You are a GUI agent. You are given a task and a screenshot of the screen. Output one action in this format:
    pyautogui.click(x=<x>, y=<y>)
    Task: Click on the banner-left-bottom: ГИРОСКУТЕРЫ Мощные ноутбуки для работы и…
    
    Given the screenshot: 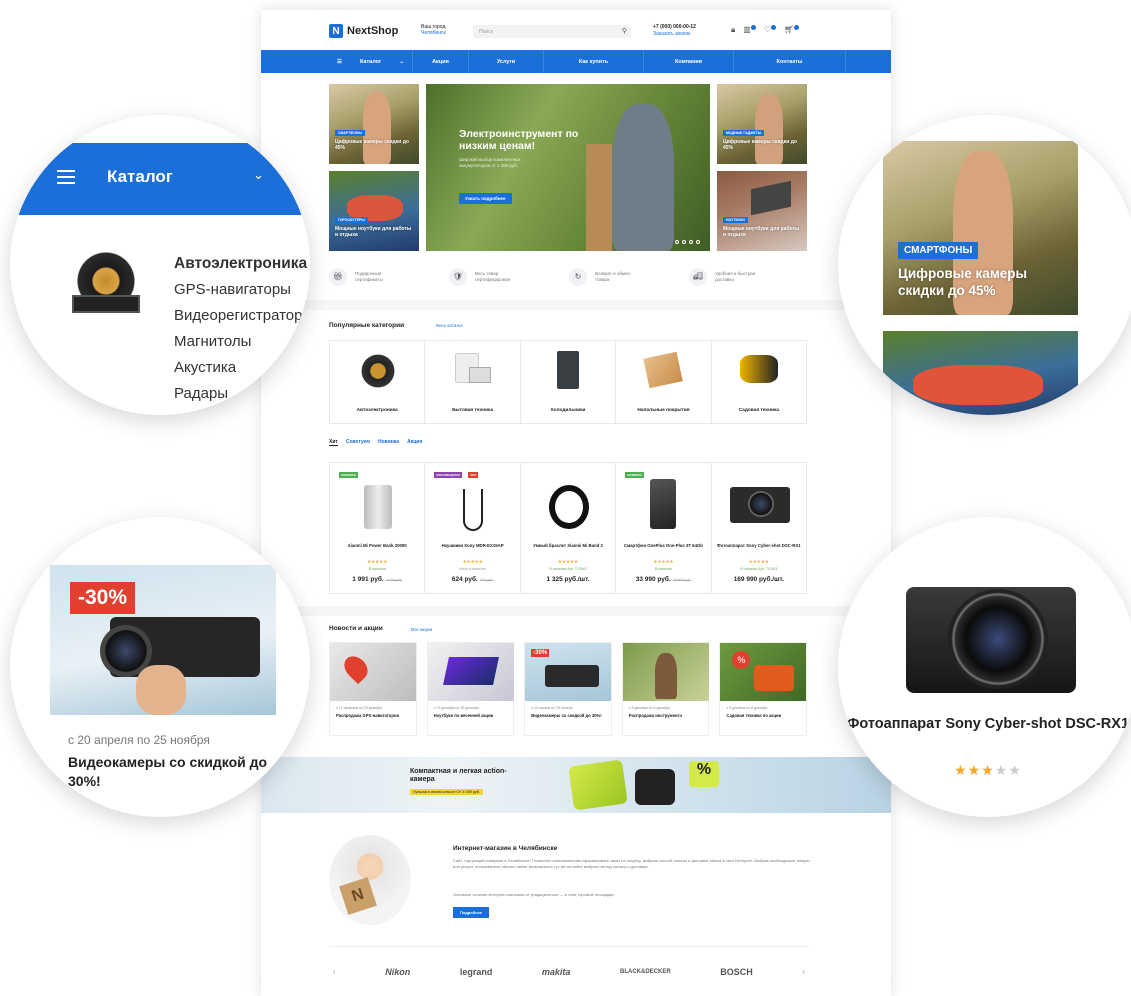 What is the action you would take?
    pyautogui.click(x=374, y=211)
    